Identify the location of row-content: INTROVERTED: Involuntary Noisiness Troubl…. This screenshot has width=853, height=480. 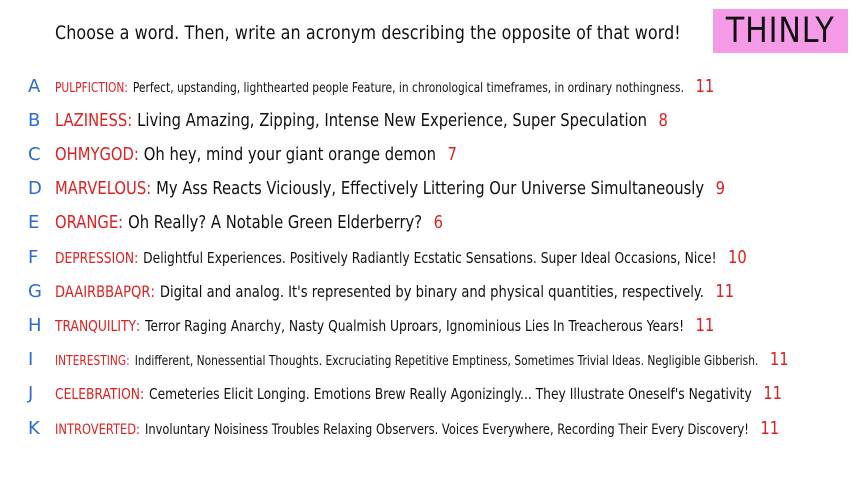
(417, 429).